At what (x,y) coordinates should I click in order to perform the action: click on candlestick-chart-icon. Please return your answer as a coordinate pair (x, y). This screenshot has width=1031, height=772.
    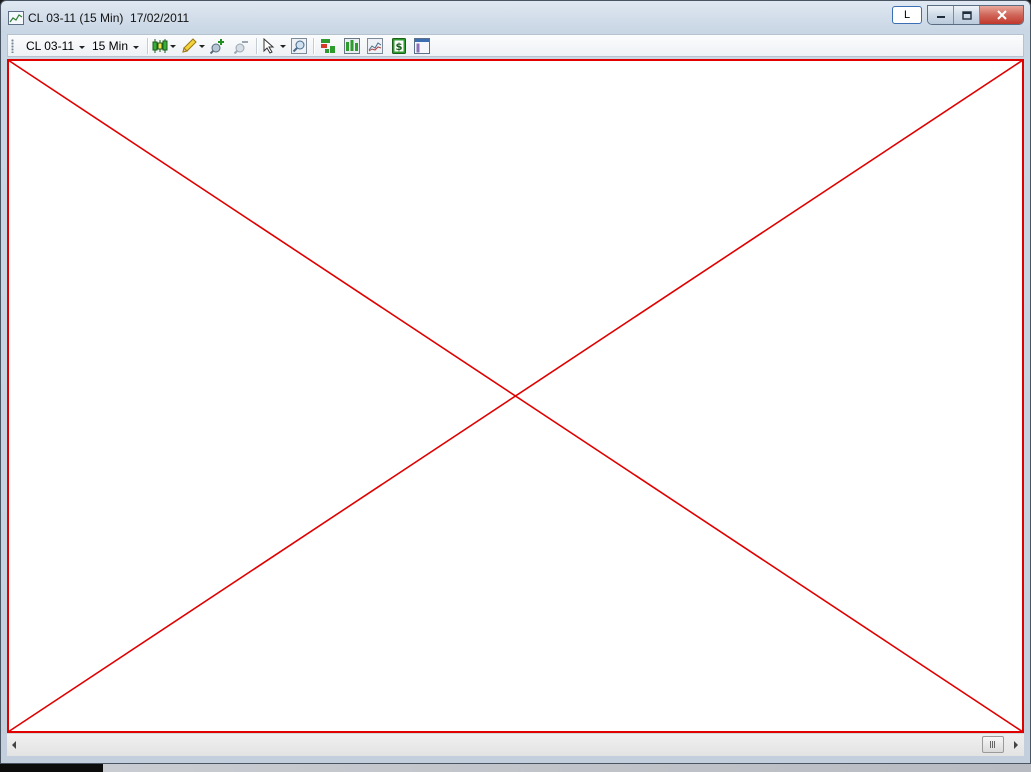
    Looking at the image, I should click on (160, 46).